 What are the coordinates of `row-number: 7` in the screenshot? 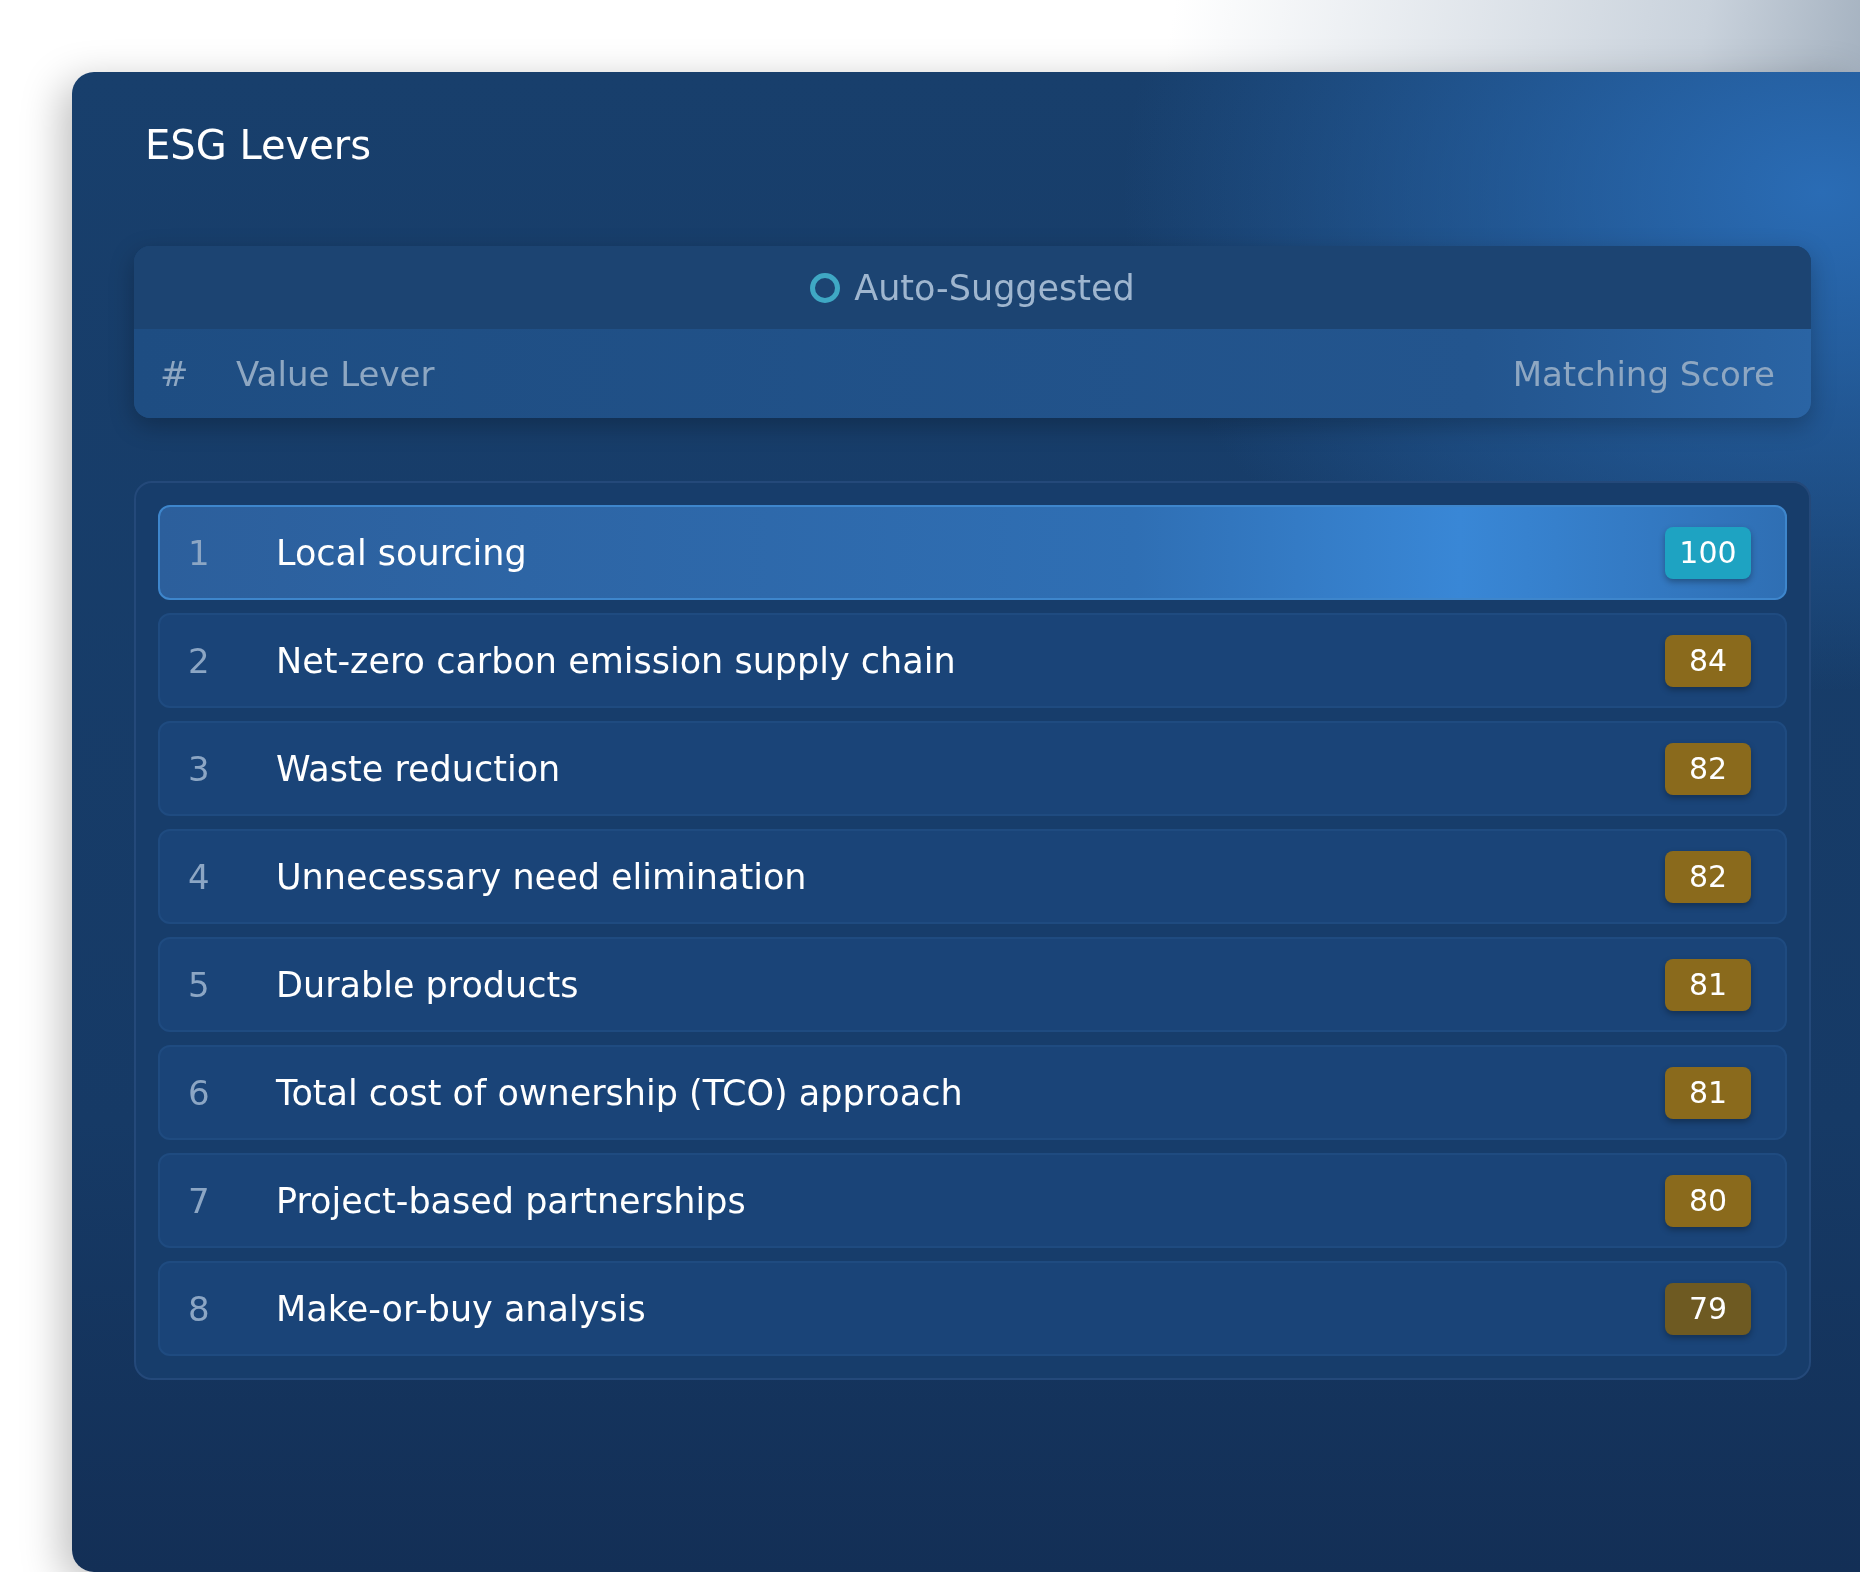 It's located at (199, 1200).